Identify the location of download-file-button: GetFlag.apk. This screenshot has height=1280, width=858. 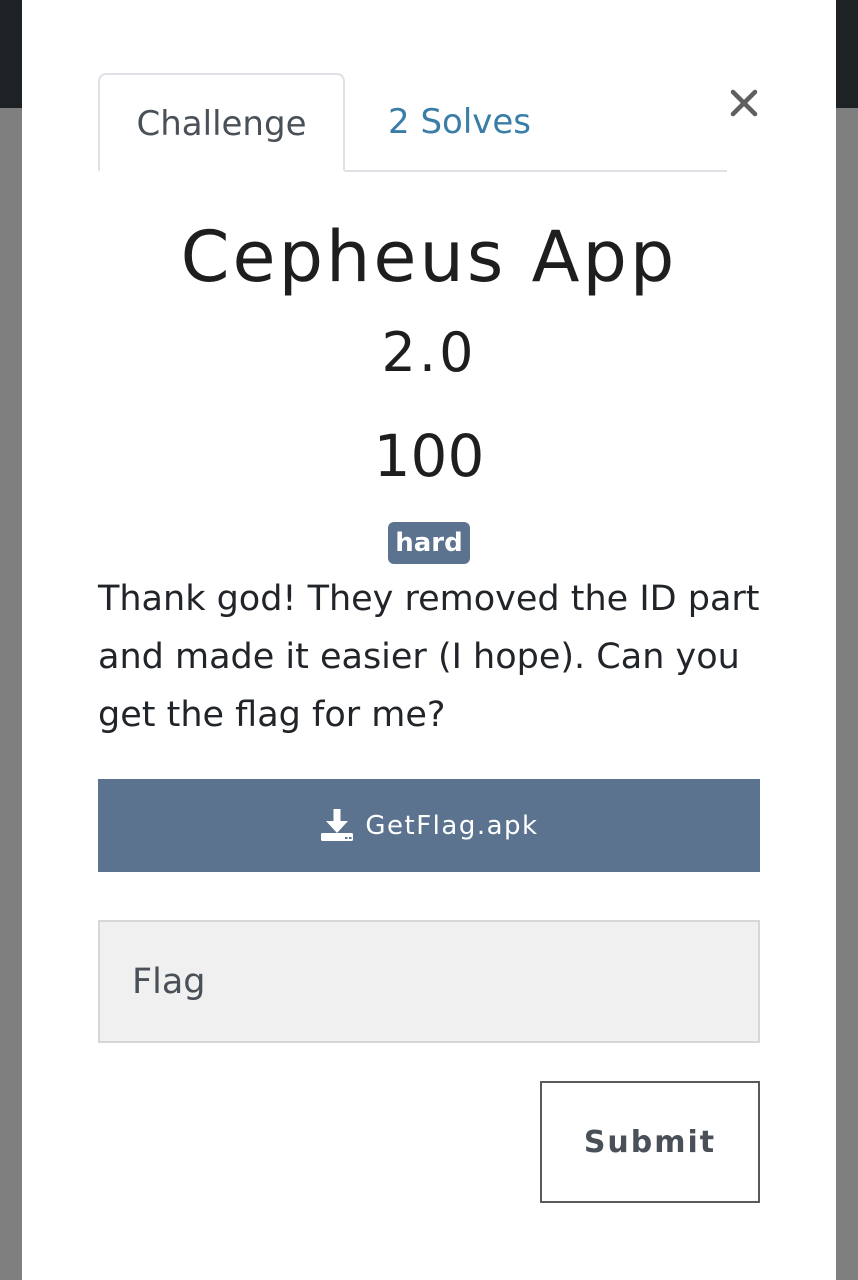
(429, 825).